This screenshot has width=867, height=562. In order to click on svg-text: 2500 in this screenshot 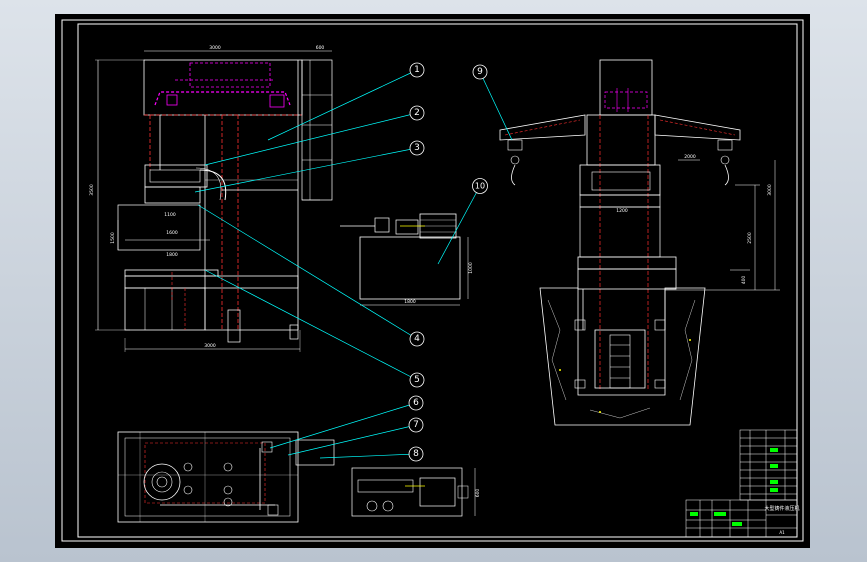, I will do `click(750, 238)`.